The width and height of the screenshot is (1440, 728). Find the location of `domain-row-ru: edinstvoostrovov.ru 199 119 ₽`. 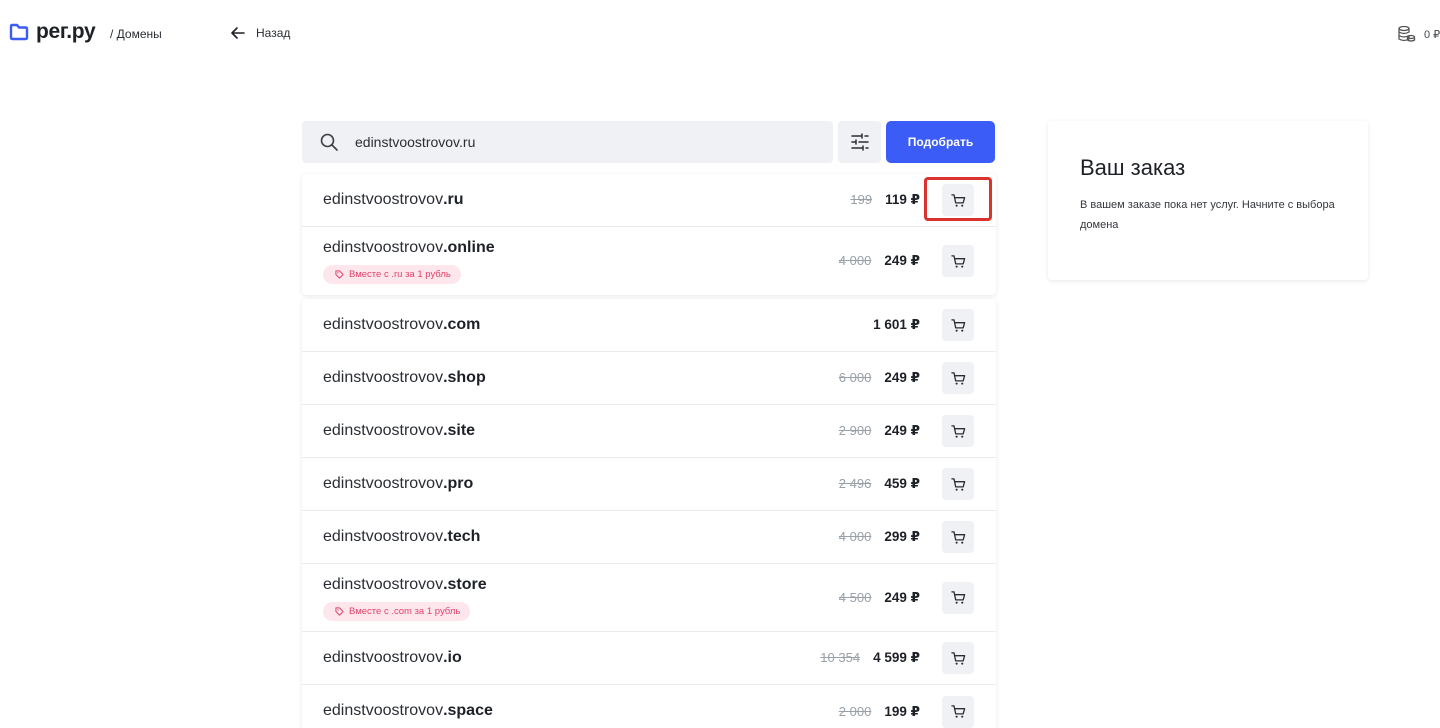

domain-row-ru: edinstvoostrovov.ru 199 119 ₽ is located at coordinates (649, 200).